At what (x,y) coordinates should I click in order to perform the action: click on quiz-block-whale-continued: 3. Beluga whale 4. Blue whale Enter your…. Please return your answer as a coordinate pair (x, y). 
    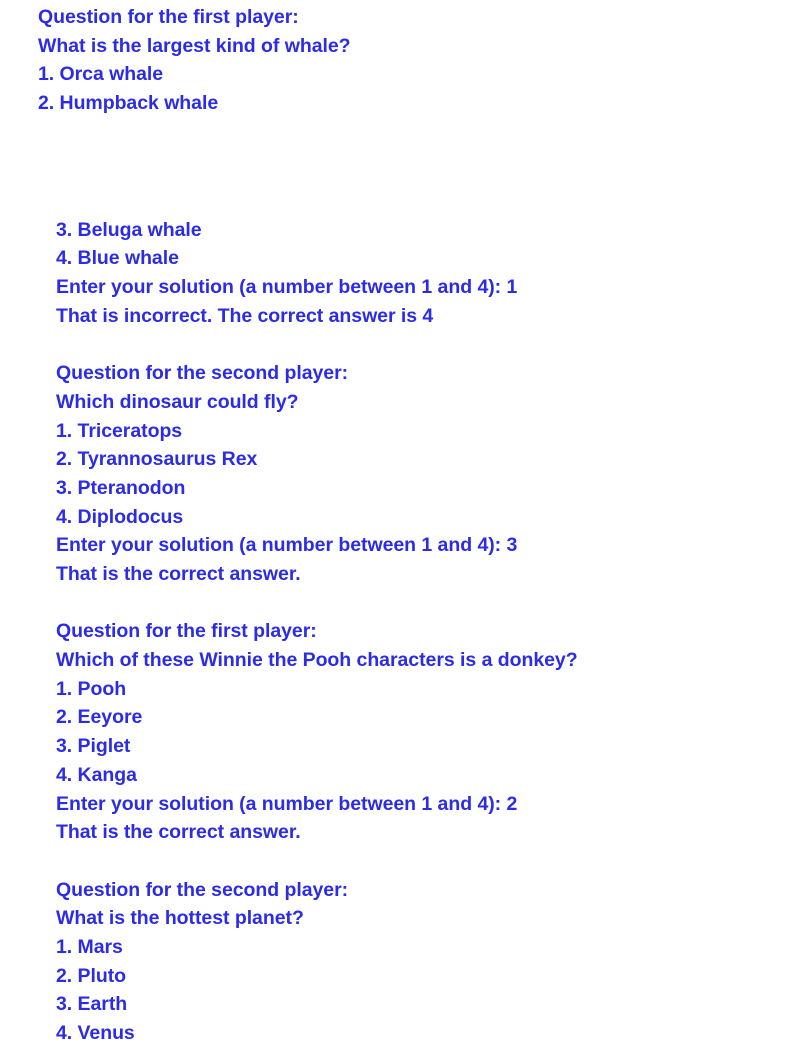
    Looking at the image, I should click on (400, 273).